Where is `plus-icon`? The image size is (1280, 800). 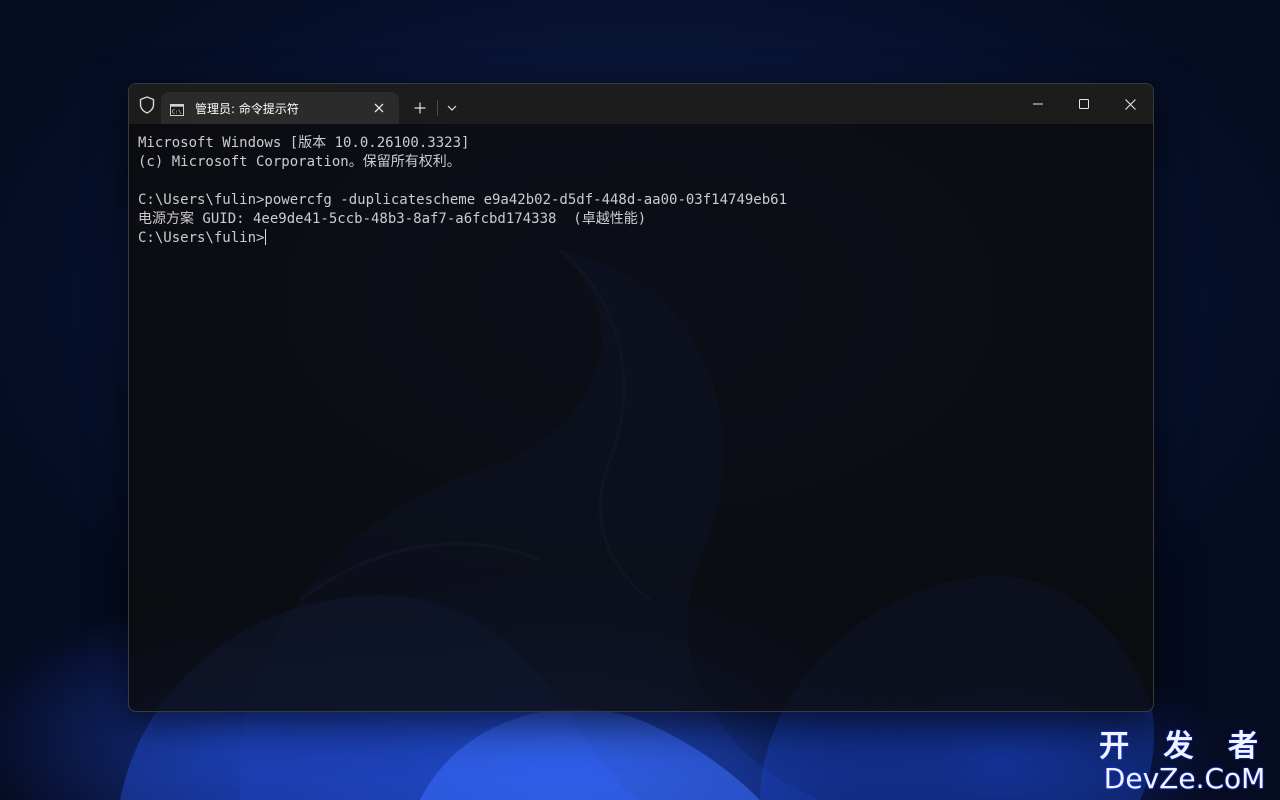
plus-icon is located at coordinates (420, 108).